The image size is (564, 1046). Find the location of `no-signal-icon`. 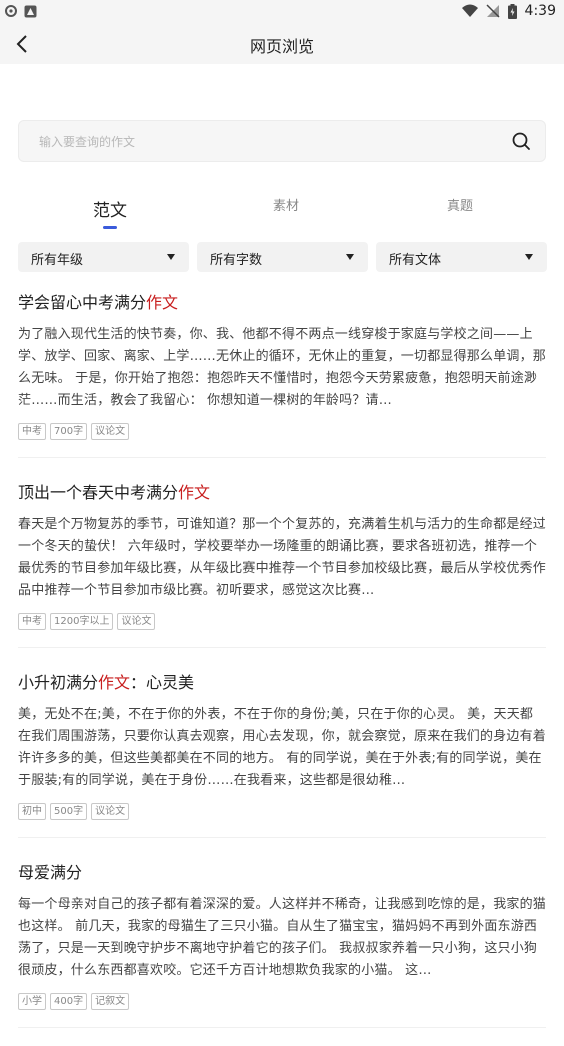

no-signal-icon is located at coordinates (493, 11).